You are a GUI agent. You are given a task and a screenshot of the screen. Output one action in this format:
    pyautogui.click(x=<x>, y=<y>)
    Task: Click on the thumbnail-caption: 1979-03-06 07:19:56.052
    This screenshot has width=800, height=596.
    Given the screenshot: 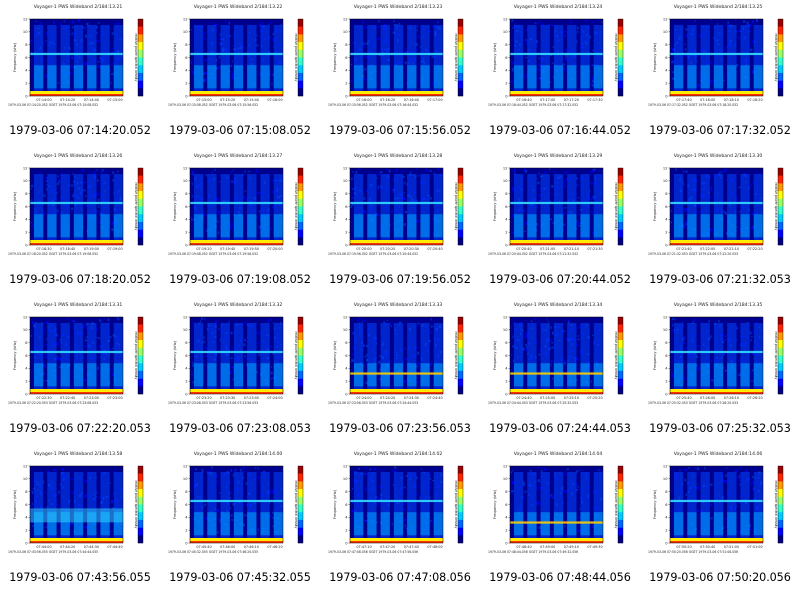 What is the action you would take?
    pyautogui.click(x=400, y=279)
    